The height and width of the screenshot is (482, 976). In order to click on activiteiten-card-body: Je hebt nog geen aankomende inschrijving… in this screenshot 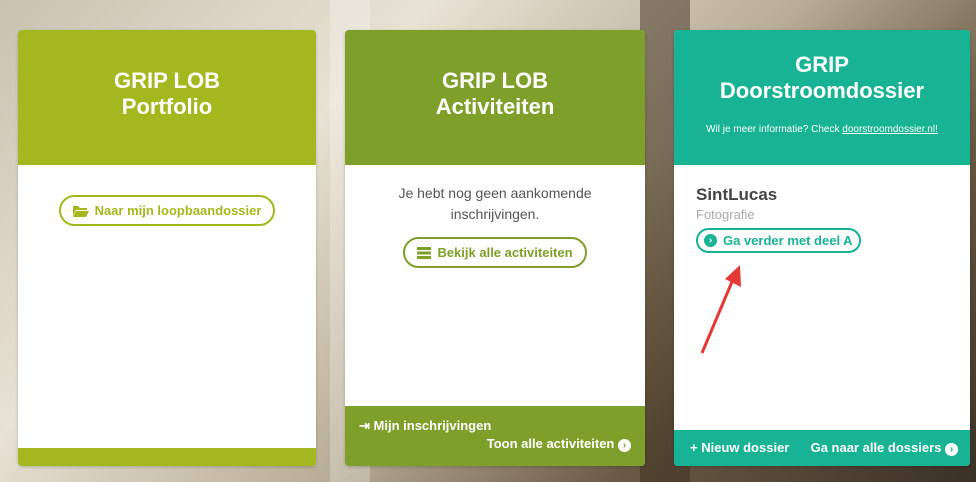, I will do `click(495, 216)`.